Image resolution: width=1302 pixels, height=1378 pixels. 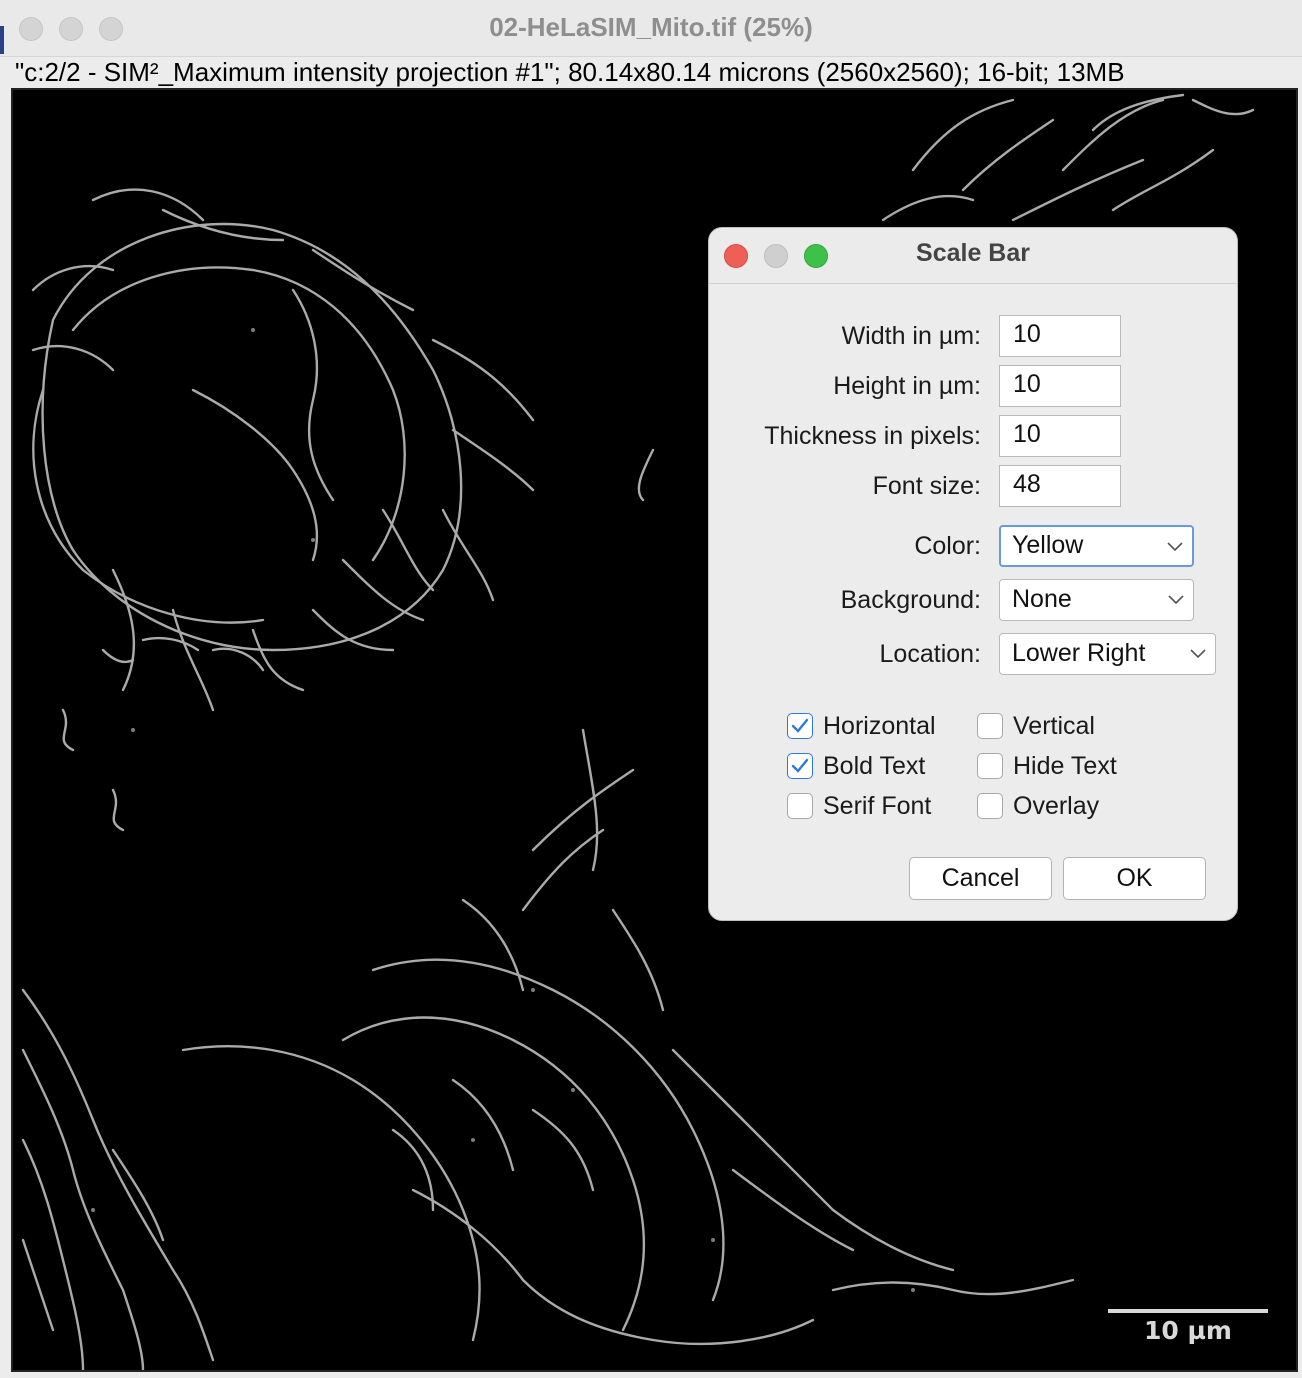 I want to click on location-select: Lower Right, so click(x=1107, y=654).